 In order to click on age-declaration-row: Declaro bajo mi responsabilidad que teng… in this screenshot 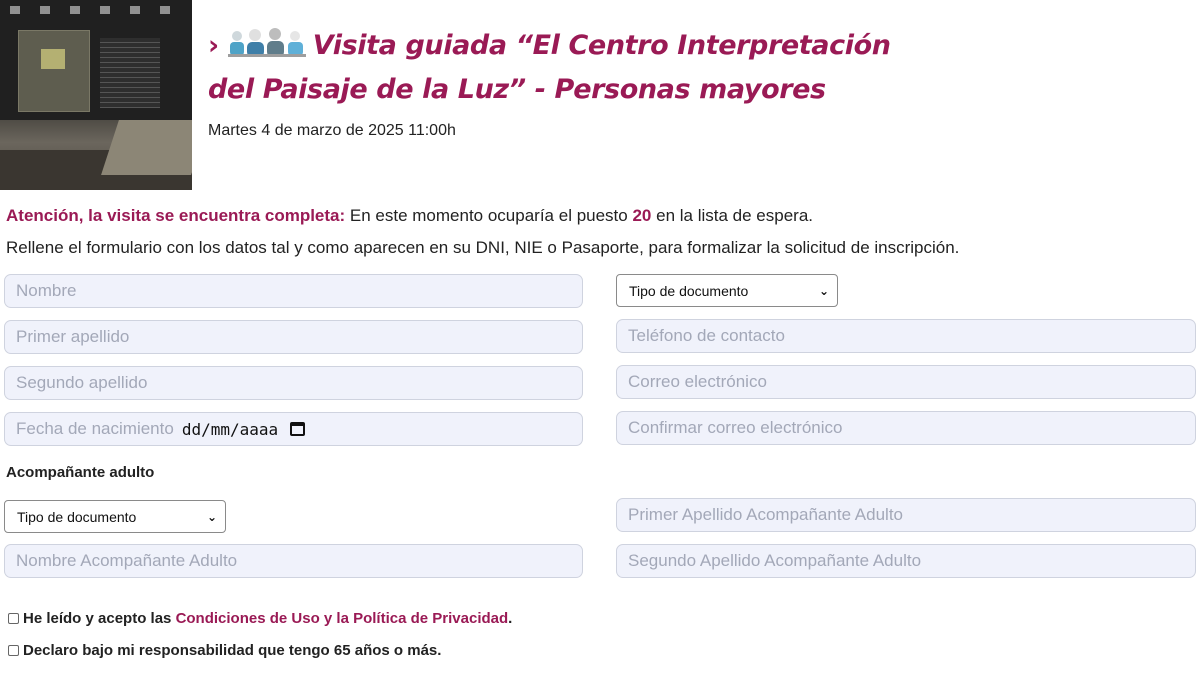, I will do `click(224, 650)`.